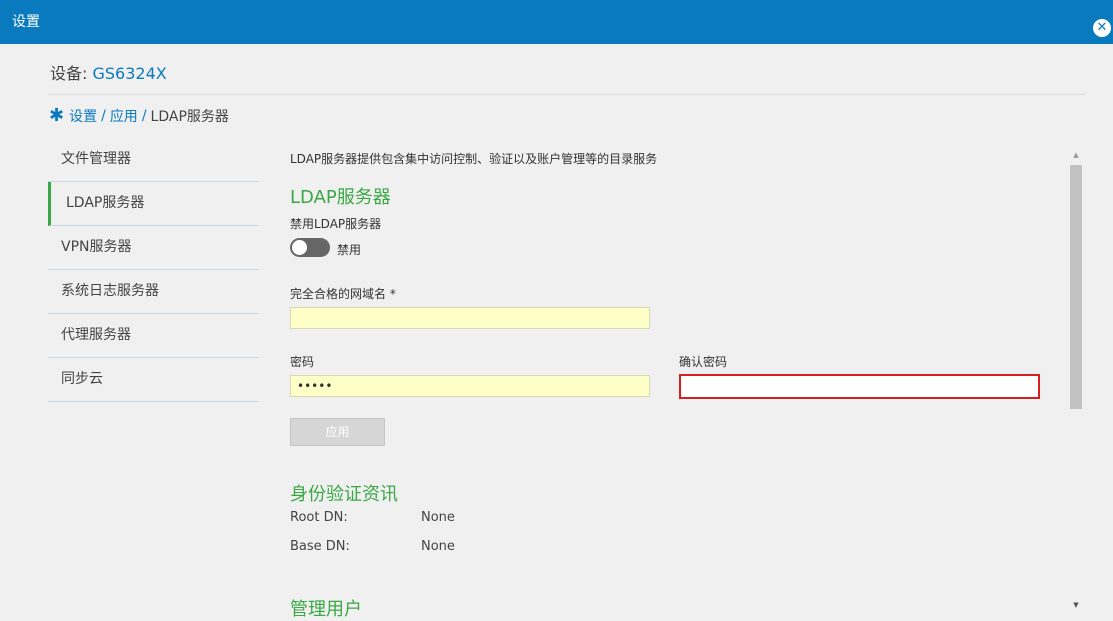 This screenshot has width=1113, height=621. I want to click on sidebar: 文件管理器 LDAP服务器 VPN服务器 系统日志服务器 代理服务器 同步云, so click(153, 270).